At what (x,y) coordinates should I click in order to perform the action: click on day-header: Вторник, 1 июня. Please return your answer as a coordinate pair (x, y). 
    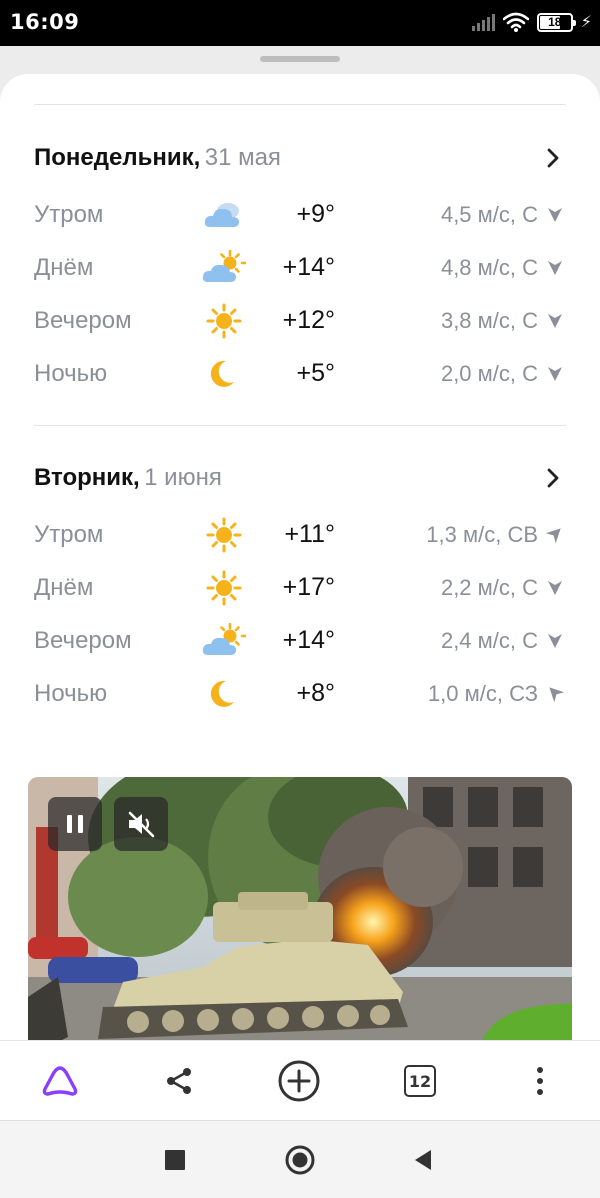
    Looking at the image, I should click on (300, 479).